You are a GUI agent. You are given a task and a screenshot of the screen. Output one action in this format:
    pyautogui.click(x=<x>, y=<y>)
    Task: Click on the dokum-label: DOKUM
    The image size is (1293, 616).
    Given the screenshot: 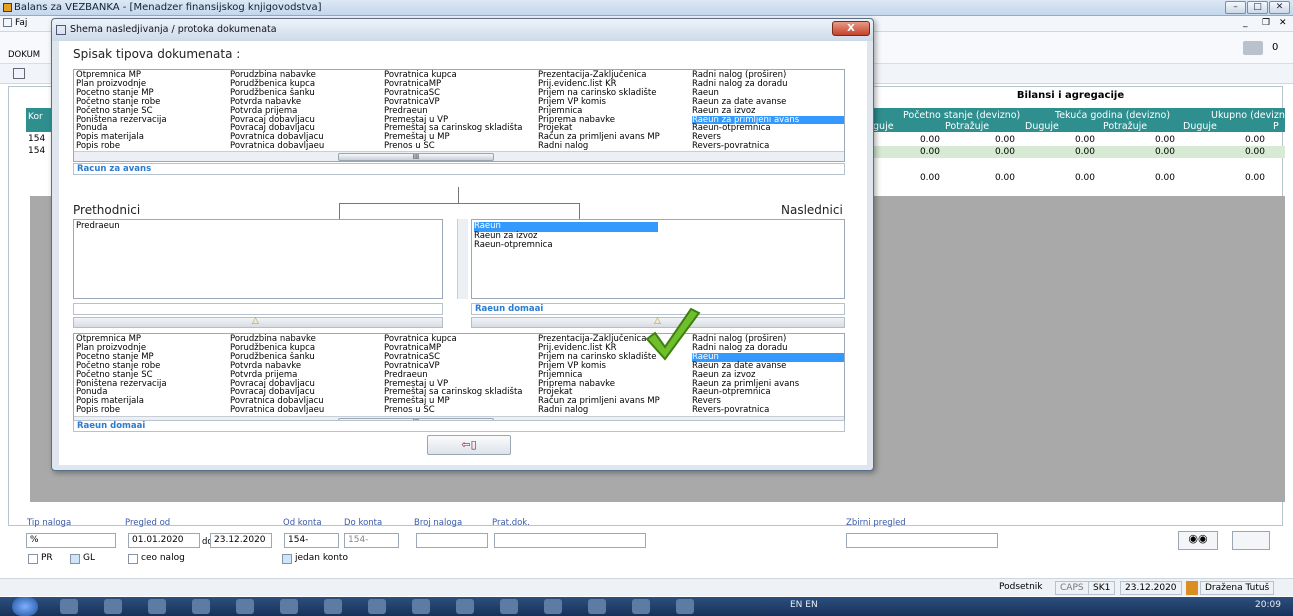 What is the action you would take?
    pyautogui.click(x=24, y=55)
    